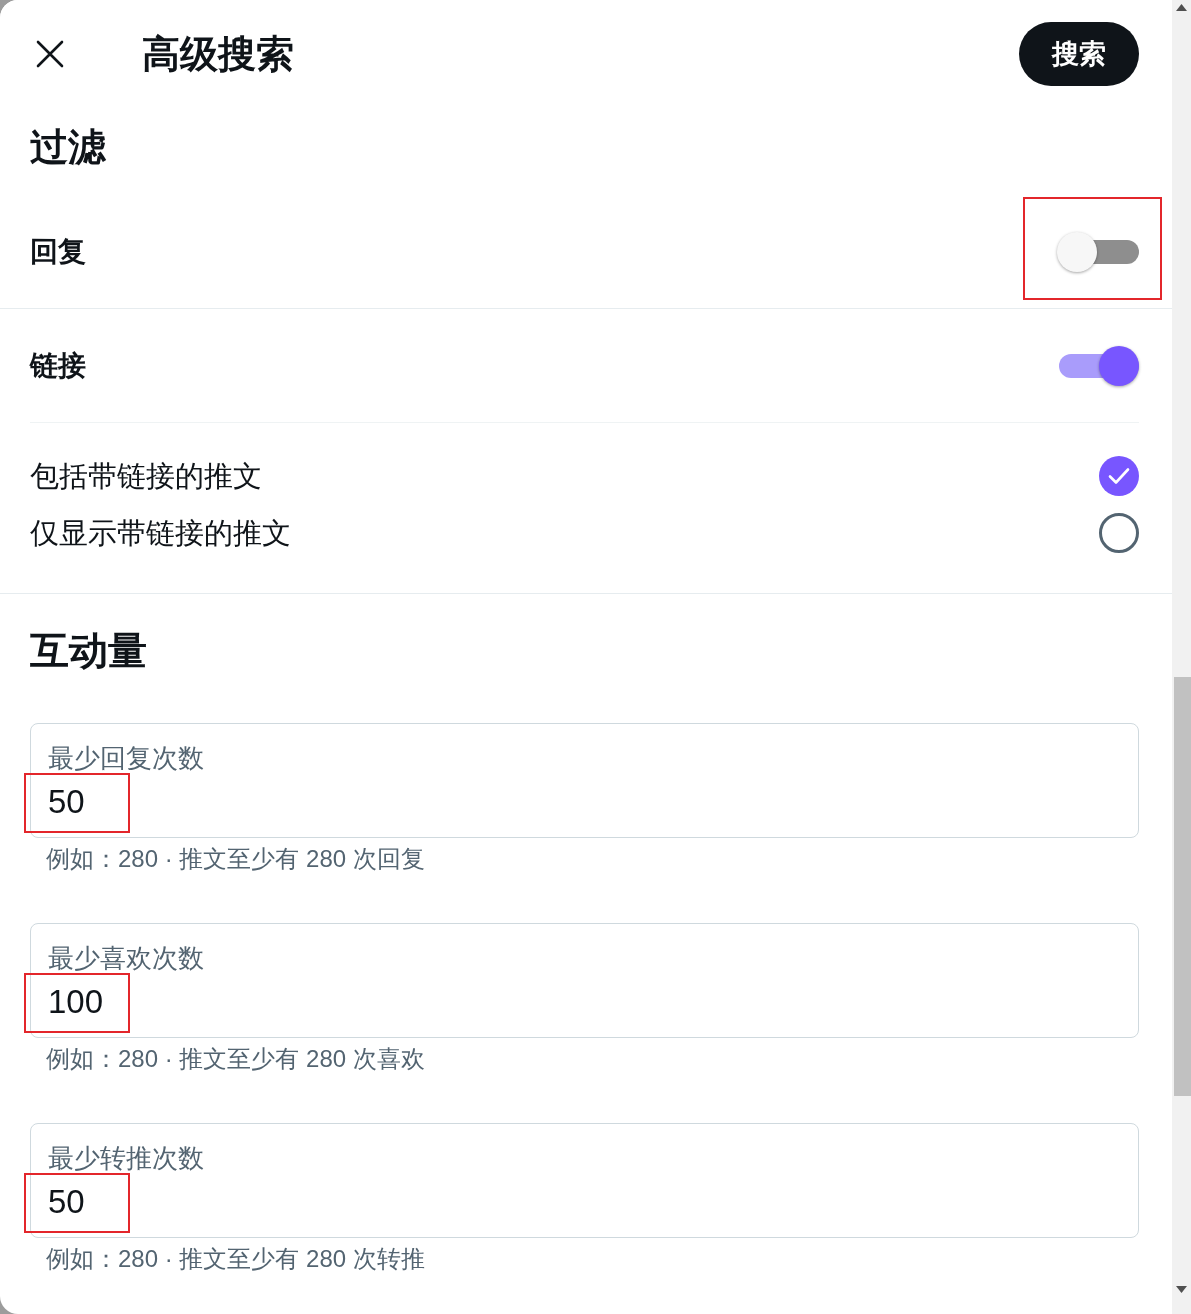 Image resolution: width=1191 pixels, height=1314 pixels. I want to click on close-button, so click(50, 54).